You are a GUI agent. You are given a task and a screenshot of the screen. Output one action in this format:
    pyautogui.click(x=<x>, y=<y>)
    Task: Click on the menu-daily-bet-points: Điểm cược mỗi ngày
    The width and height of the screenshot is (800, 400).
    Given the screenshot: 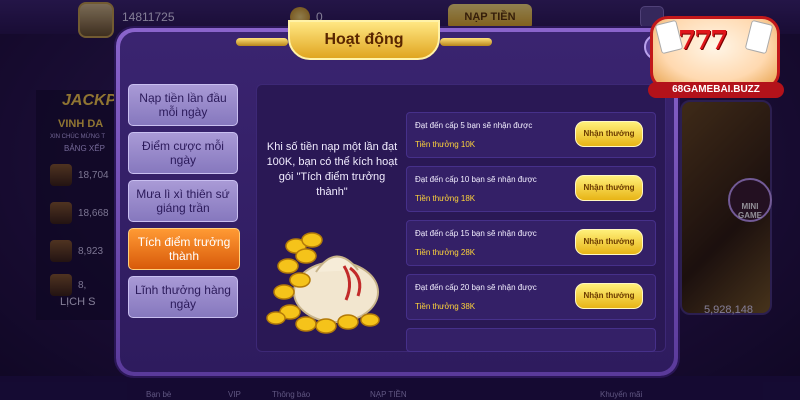 What is the action you would take?
    pyautogui.click(x=183, y=153)
    